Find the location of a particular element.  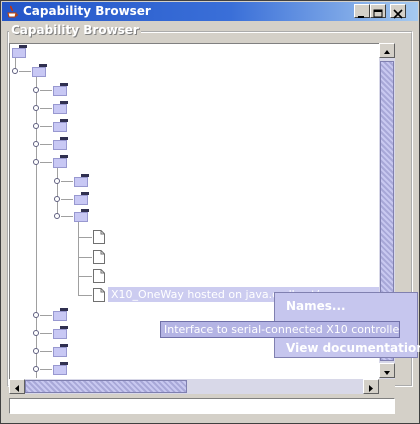

arrow-up-icon is located at coordinates (387, 52).